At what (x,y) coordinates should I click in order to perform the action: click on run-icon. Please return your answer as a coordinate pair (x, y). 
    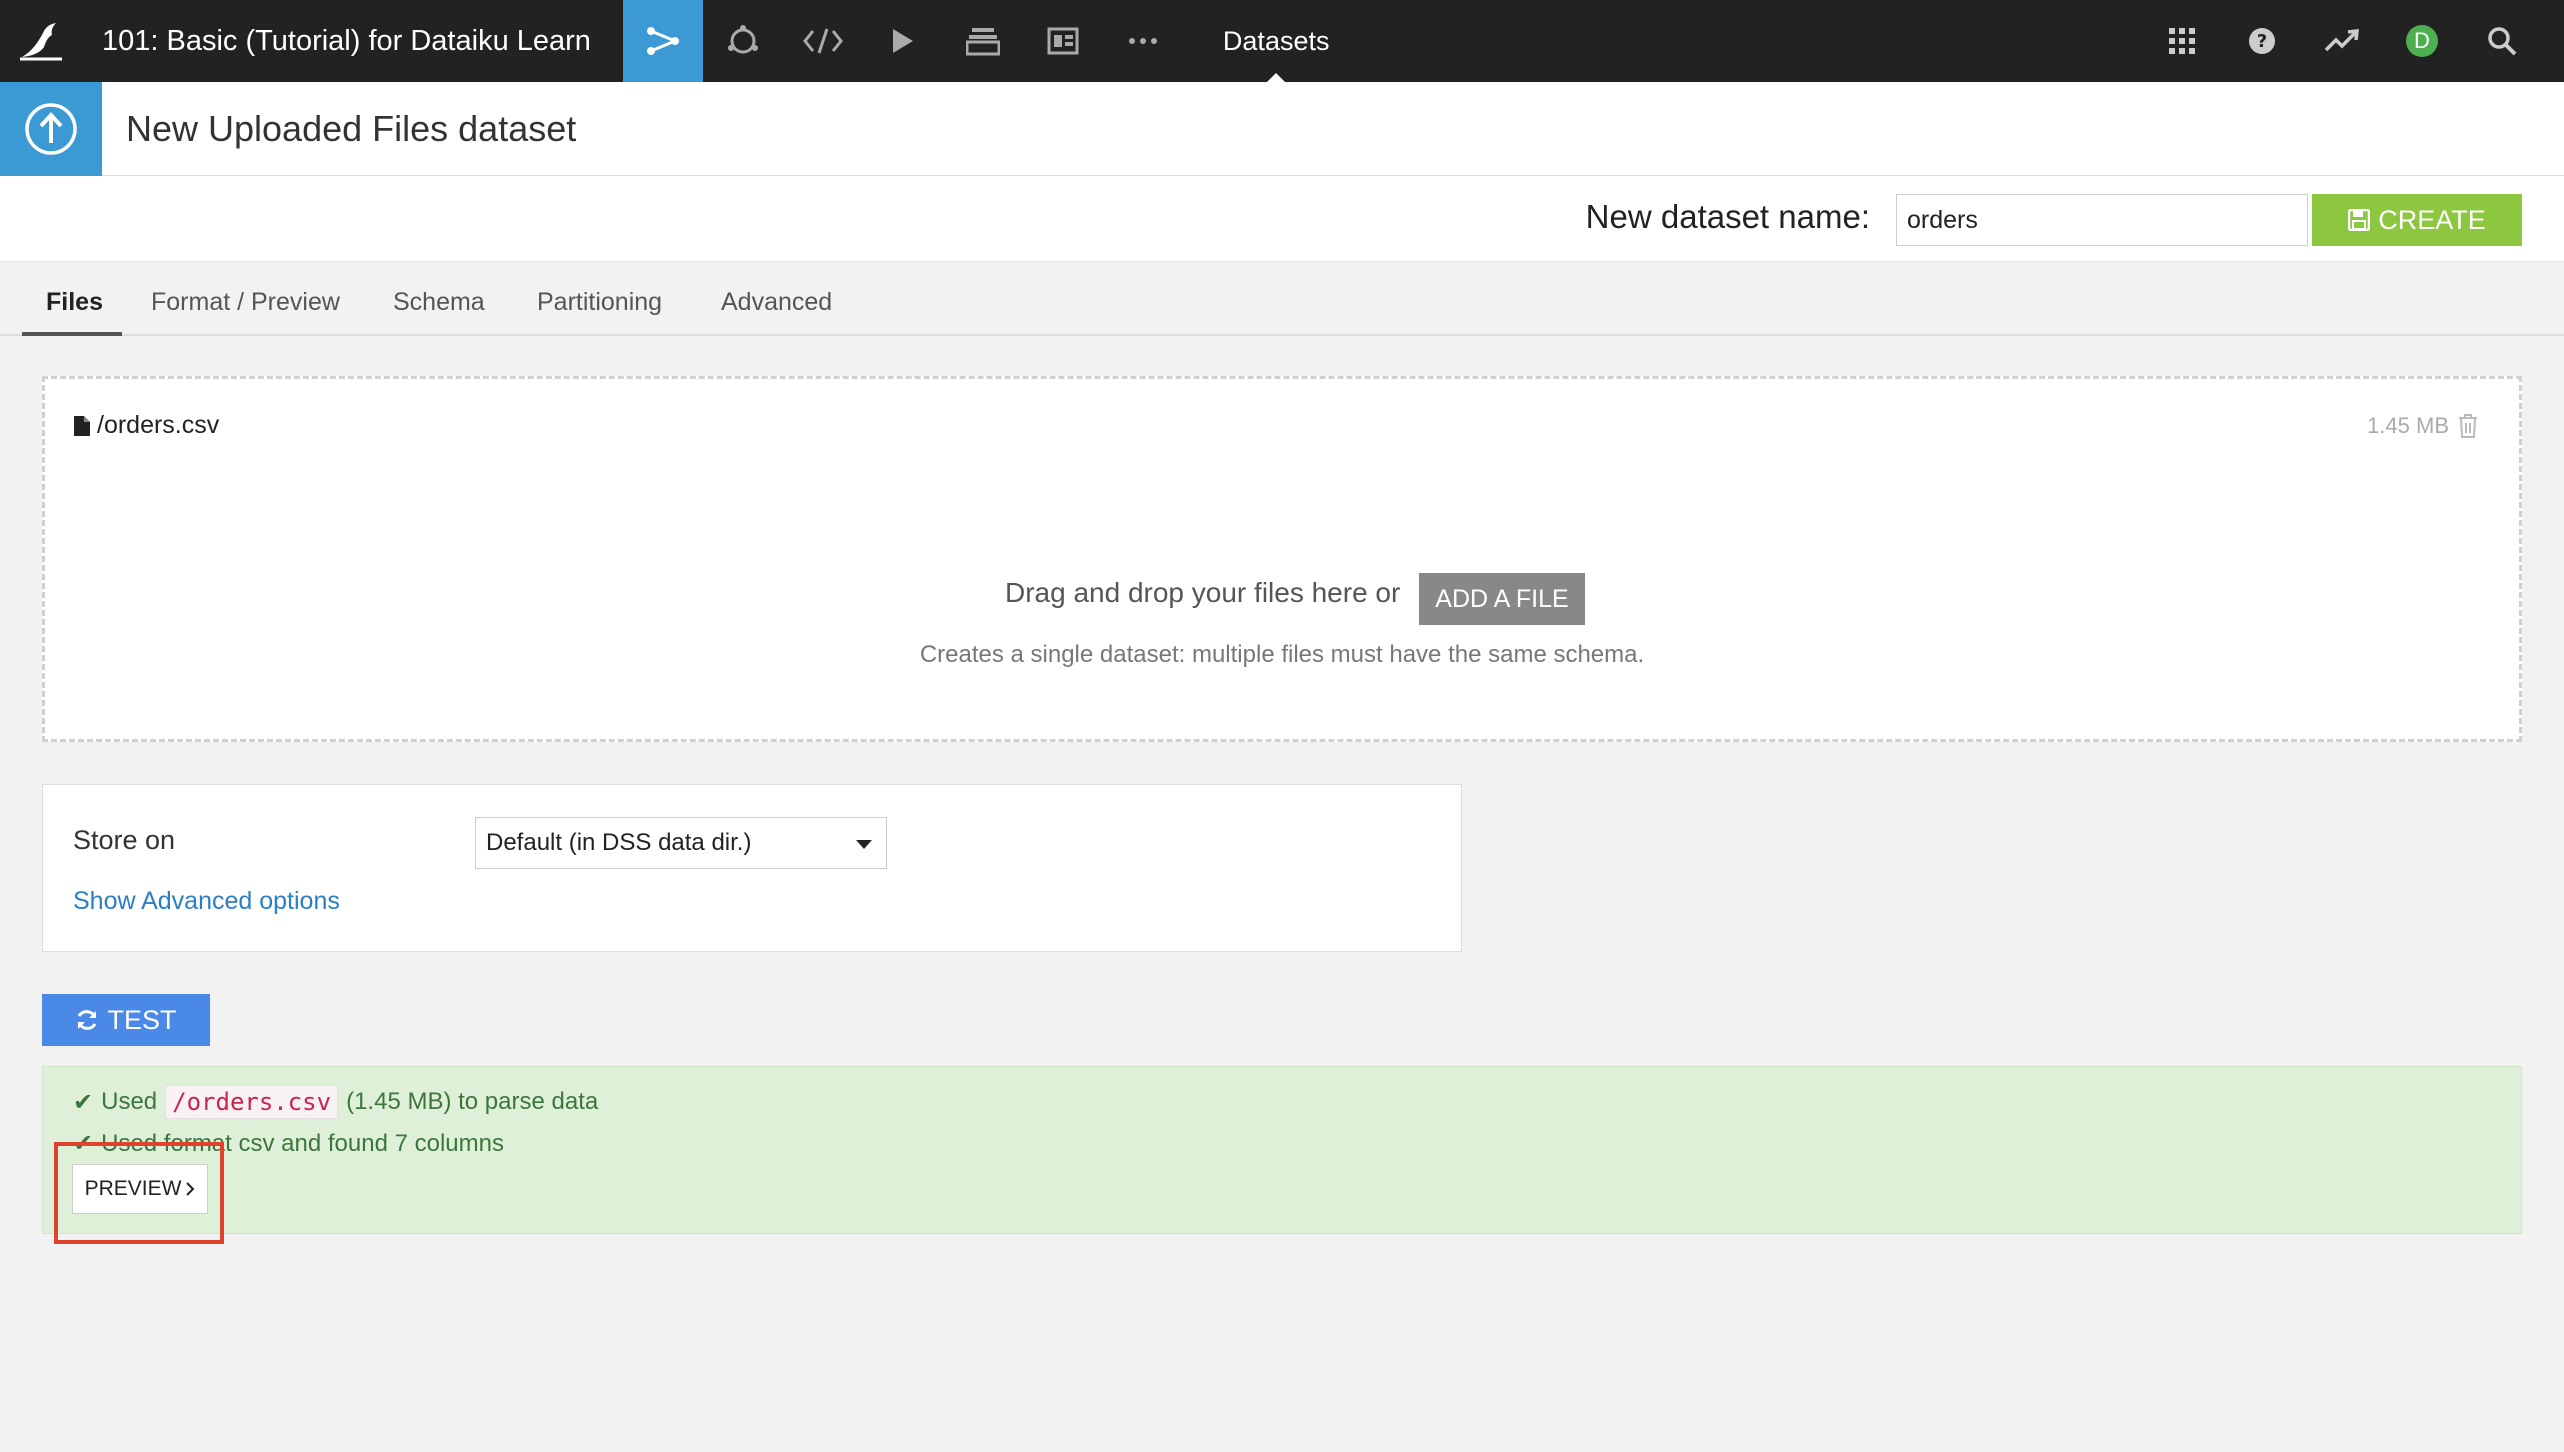
    Looking at the image, I should click on (903, 41).